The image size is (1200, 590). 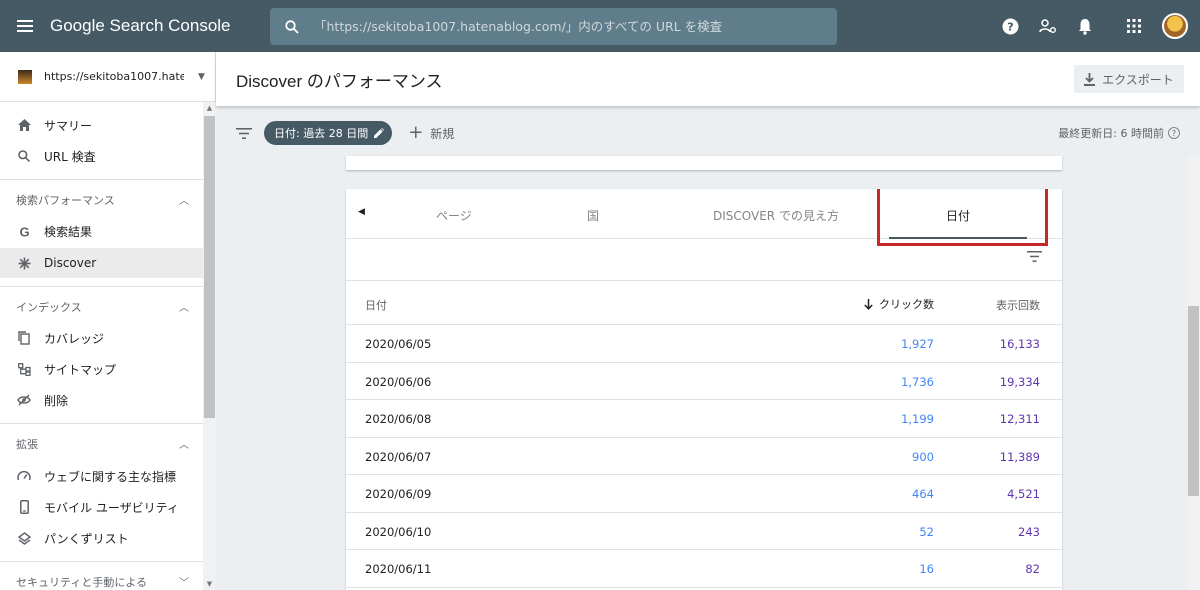 What do you see at coordinates (704, 419) in the screenshot?
I see `table-row: 2020/06/08 1,199 12,311` at bounding box center [704, 419].